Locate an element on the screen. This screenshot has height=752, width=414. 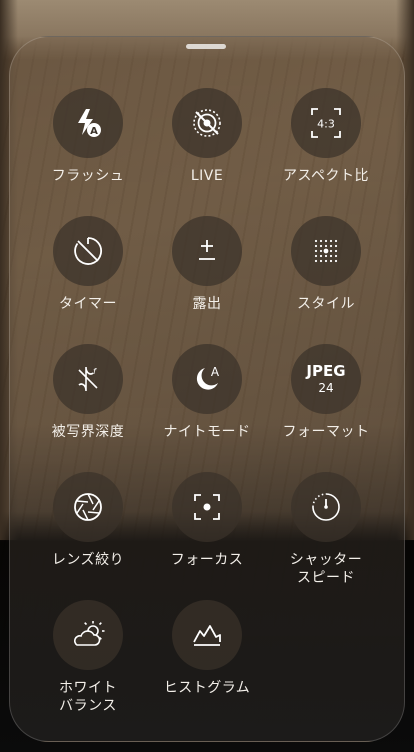
aperture-button is located at coordinates (88, 507).